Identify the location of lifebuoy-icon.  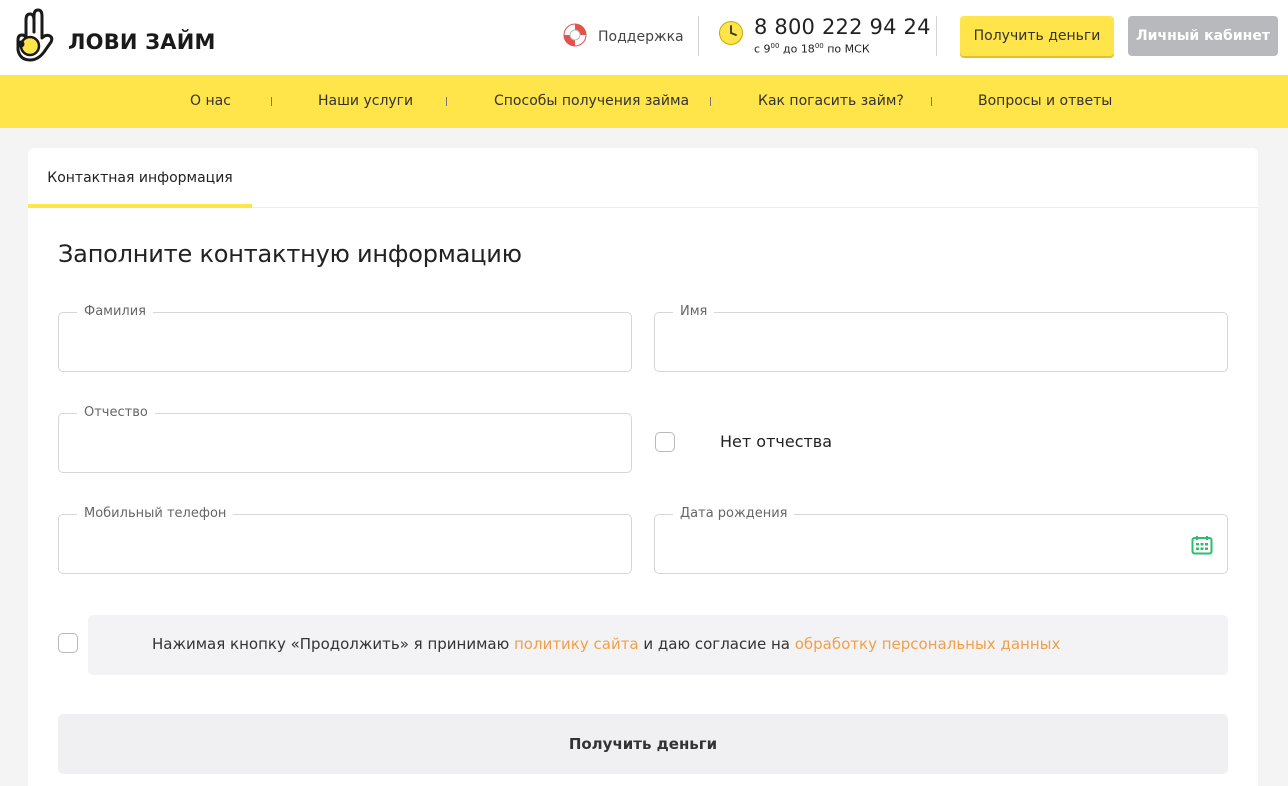
(575, 37).